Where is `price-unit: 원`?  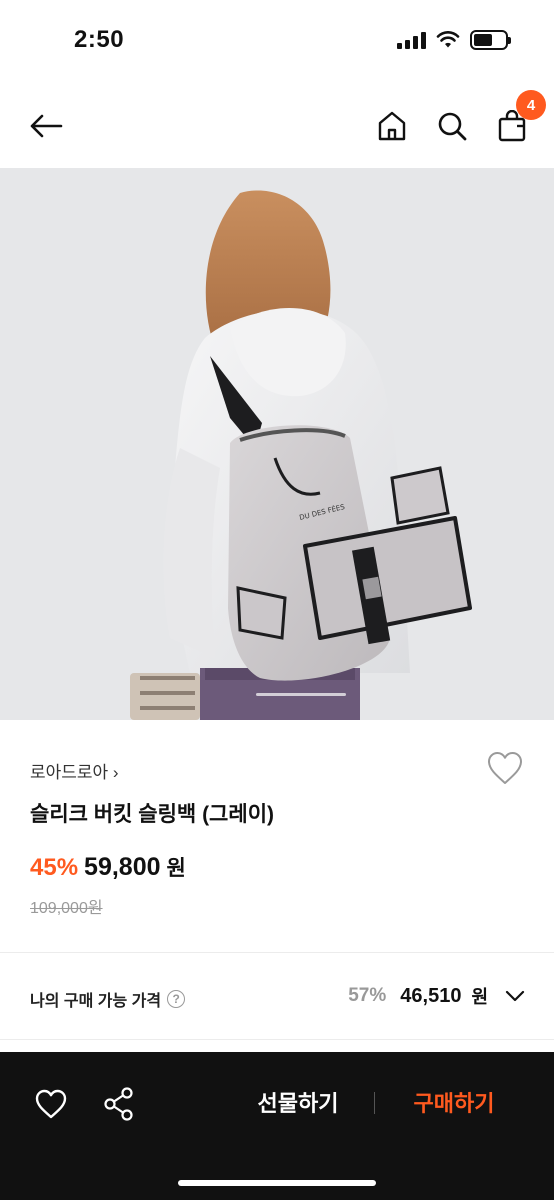 price-unit: 원 is located at coordinates (176, 868).